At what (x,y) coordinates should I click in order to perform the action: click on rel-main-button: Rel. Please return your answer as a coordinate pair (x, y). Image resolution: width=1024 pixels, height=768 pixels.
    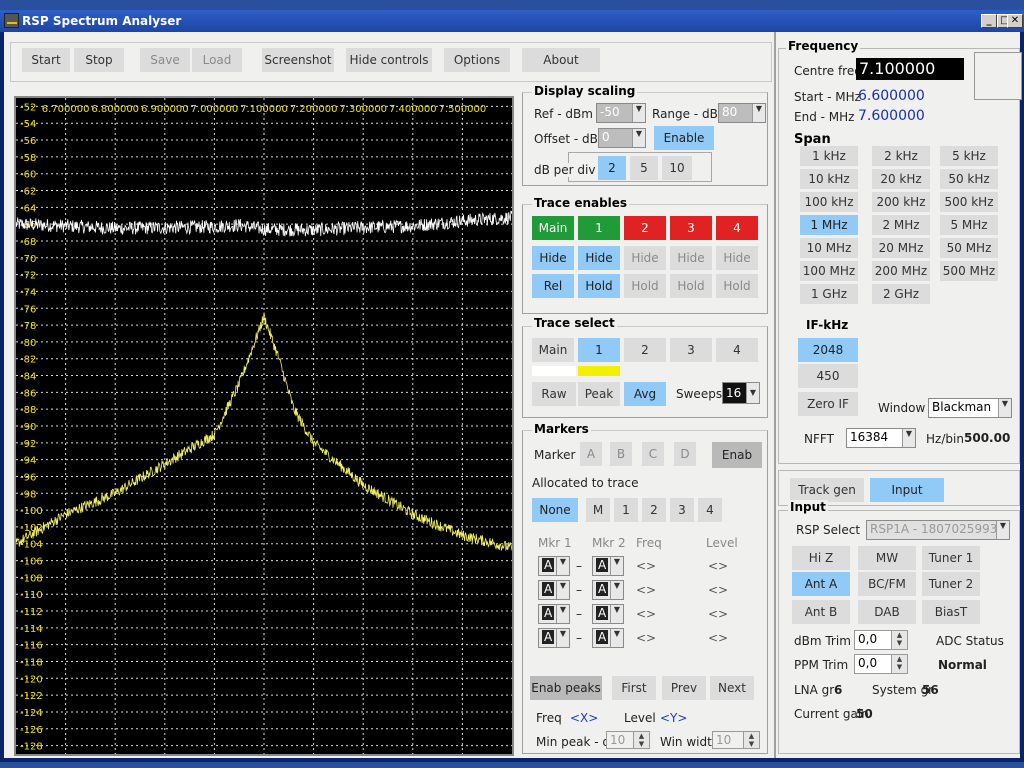
    Looking at the image, I should click on (553, 286).